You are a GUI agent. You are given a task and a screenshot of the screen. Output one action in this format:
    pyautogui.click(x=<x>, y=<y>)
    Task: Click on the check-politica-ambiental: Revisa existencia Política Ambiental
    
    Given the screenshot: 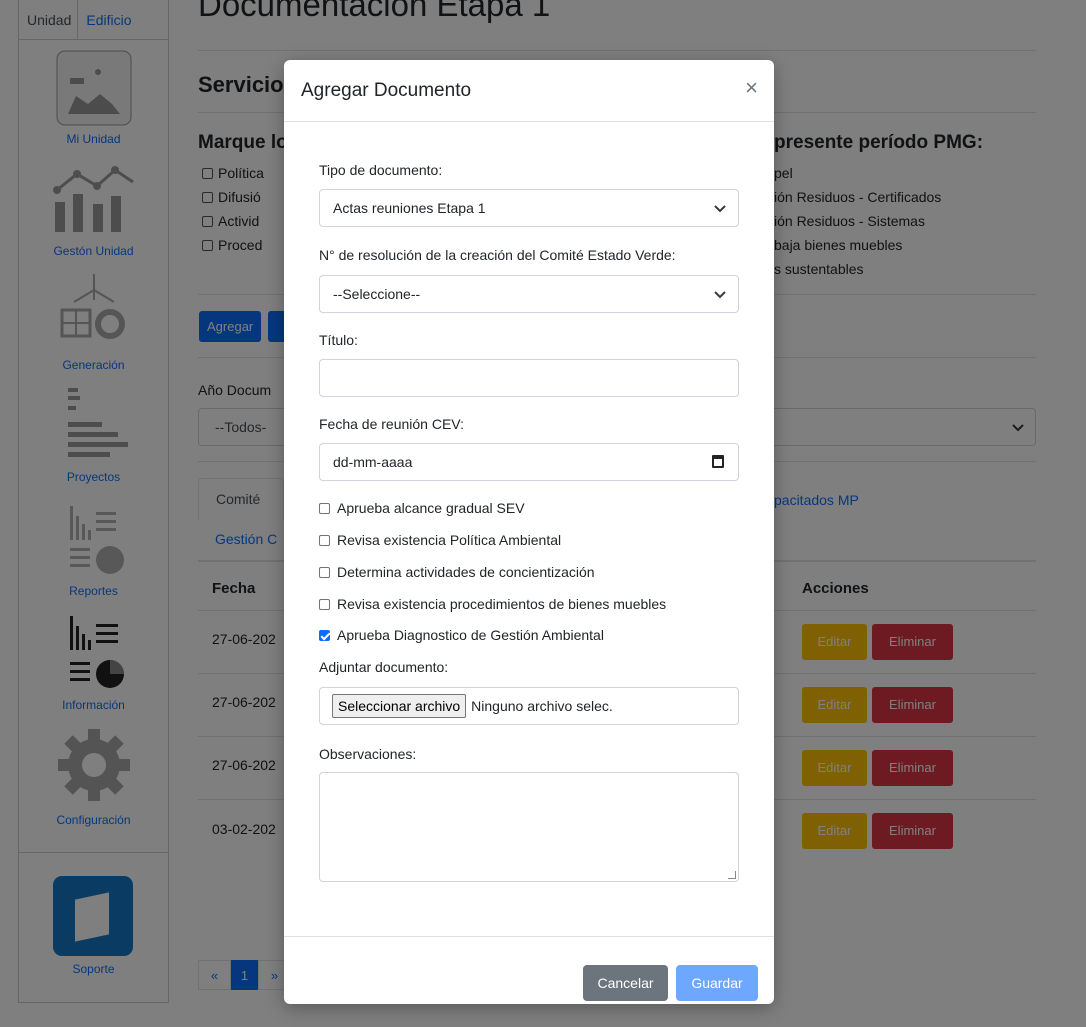 What is the action you would take?
    pyautogui.click(x=440, y=540)
    